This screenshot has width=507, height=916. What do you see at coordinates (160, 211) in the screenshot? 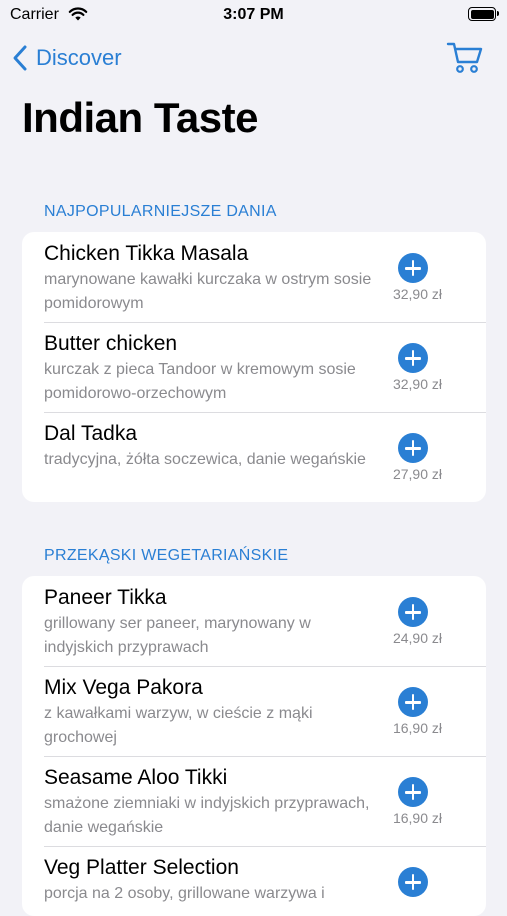
I see `section-header-popular: NAJPOPULARNIEJSZE DANIA` at bounding box center [160, 211].